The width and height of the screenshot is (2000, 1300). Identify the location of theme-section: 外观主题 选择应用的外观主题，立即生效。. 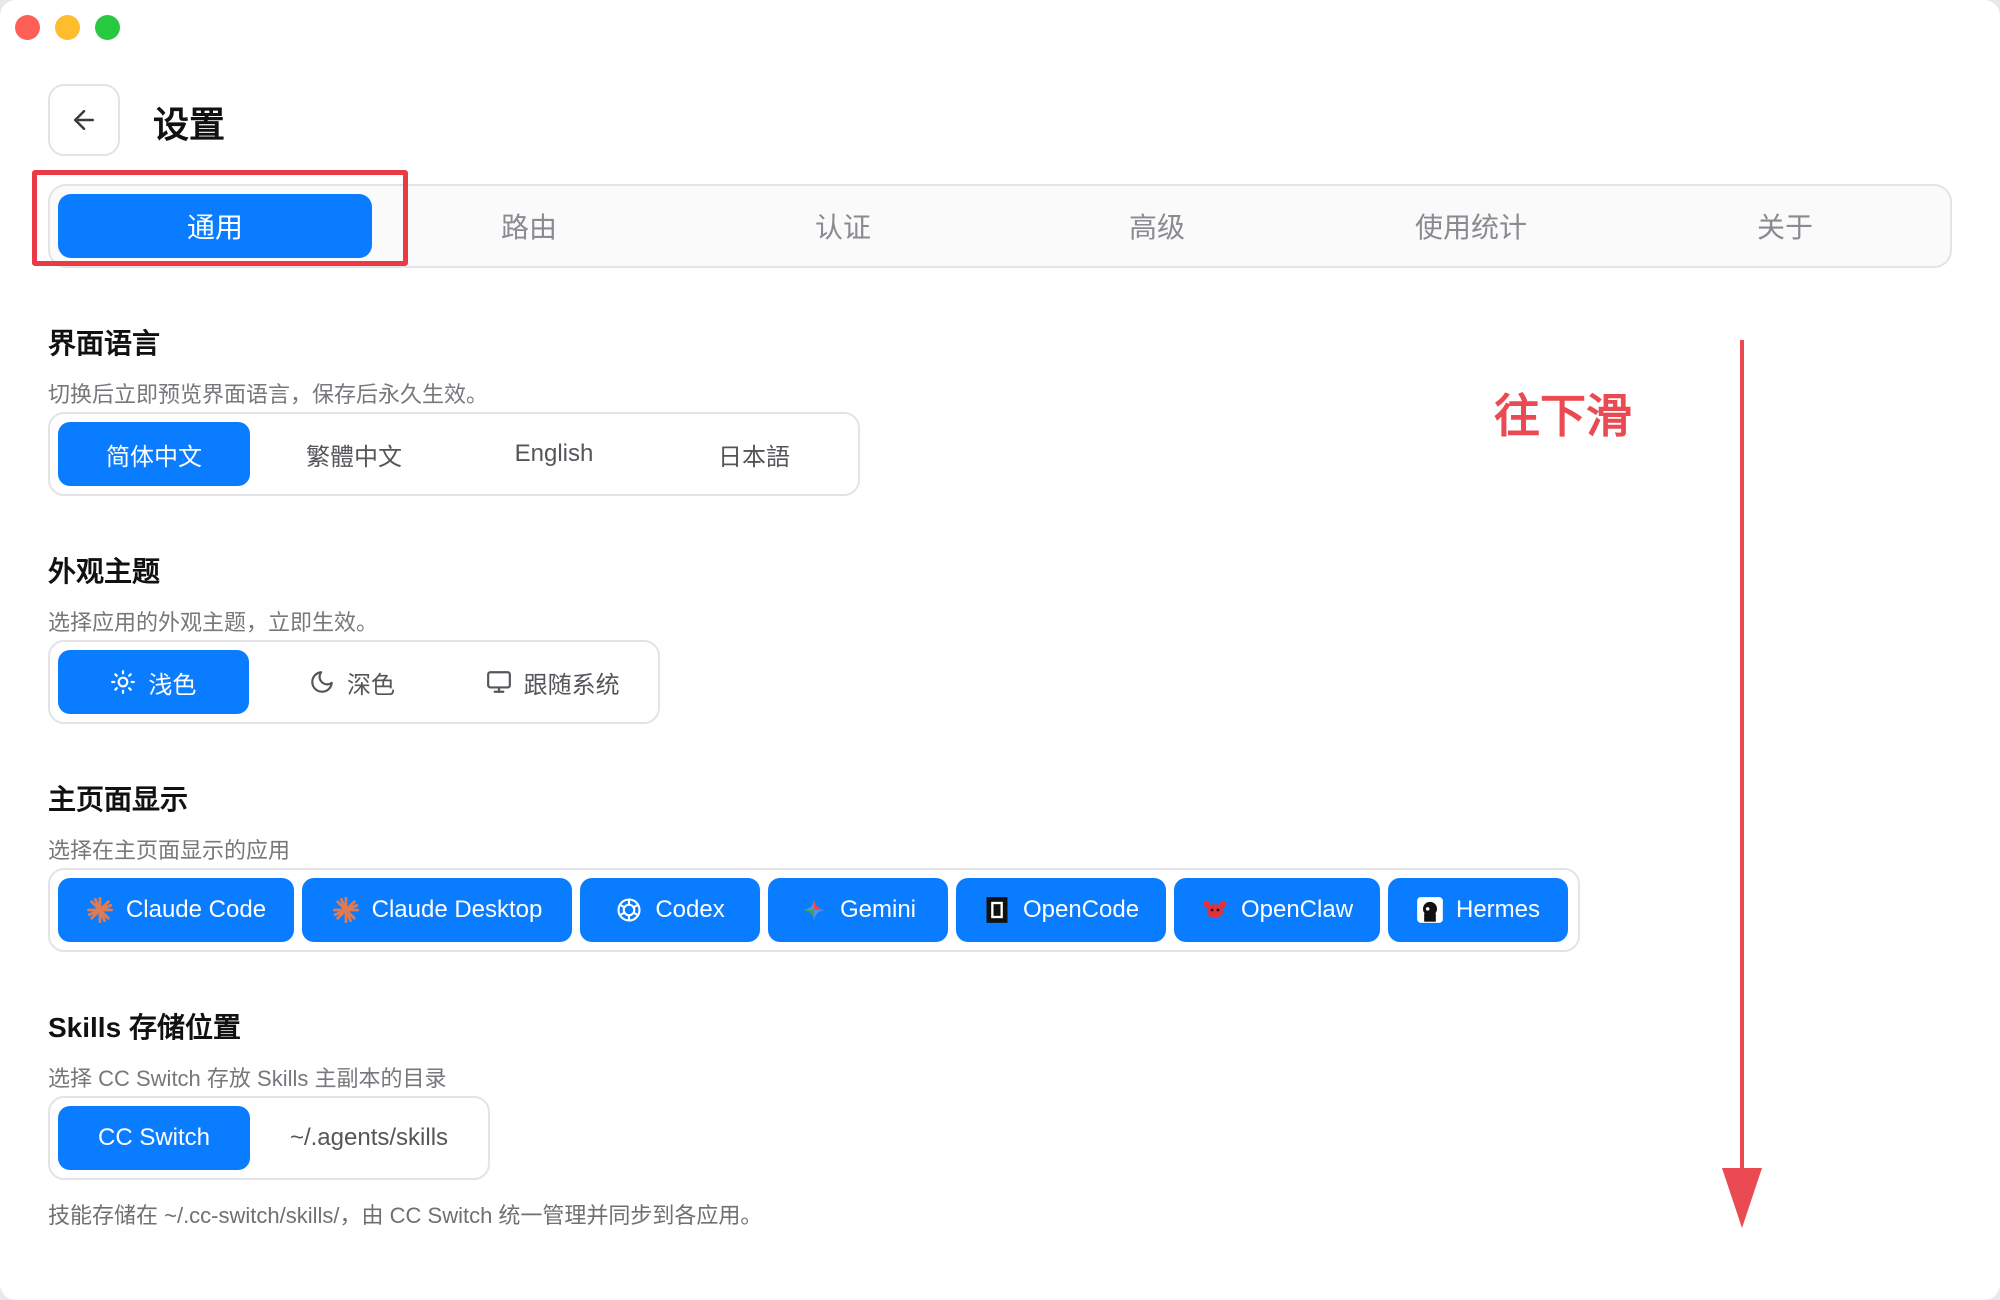
(213, 593).